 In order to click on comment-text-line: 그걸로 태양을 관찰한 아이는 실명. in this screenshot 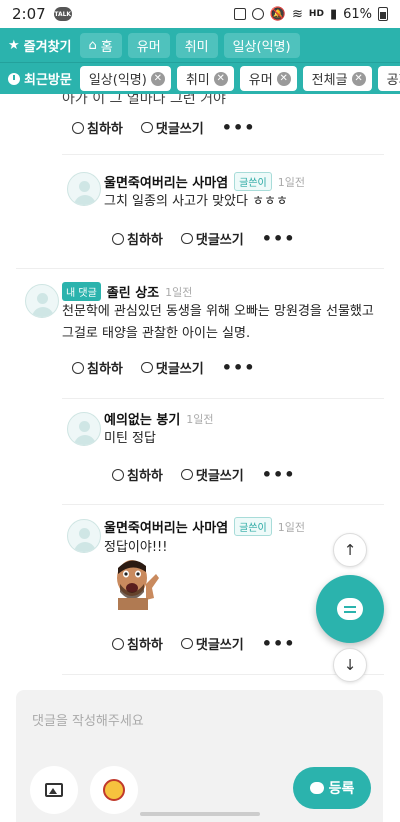, I will do `click(156, 333)`.